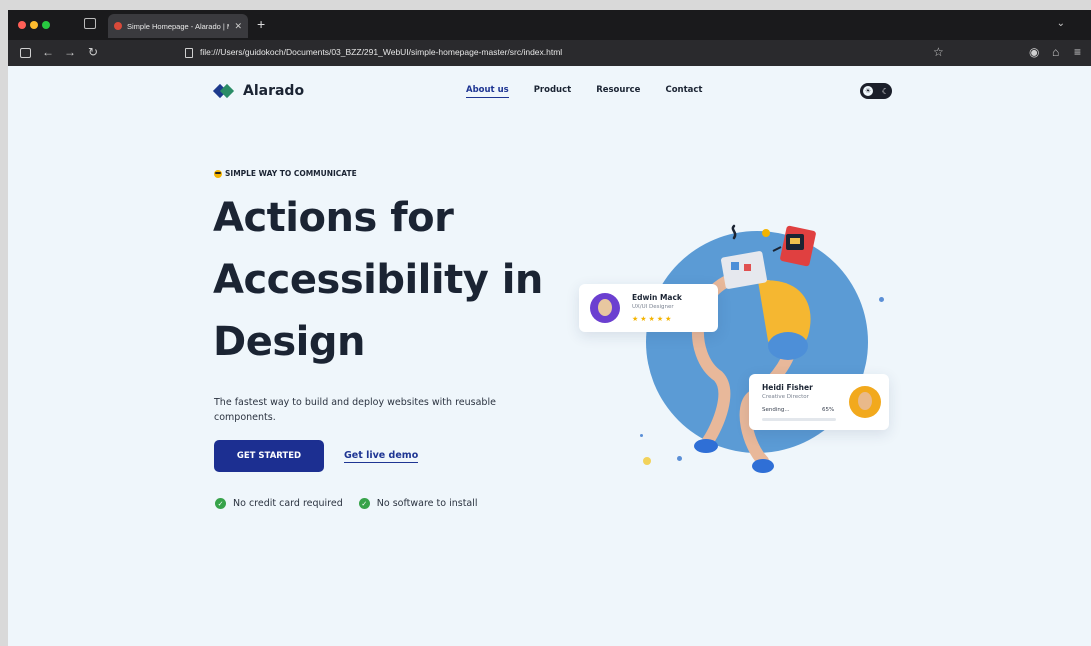 The height and width of the screenshot is (646, 1091). I want to click on card-role: Creative Director, so click(785, 397).